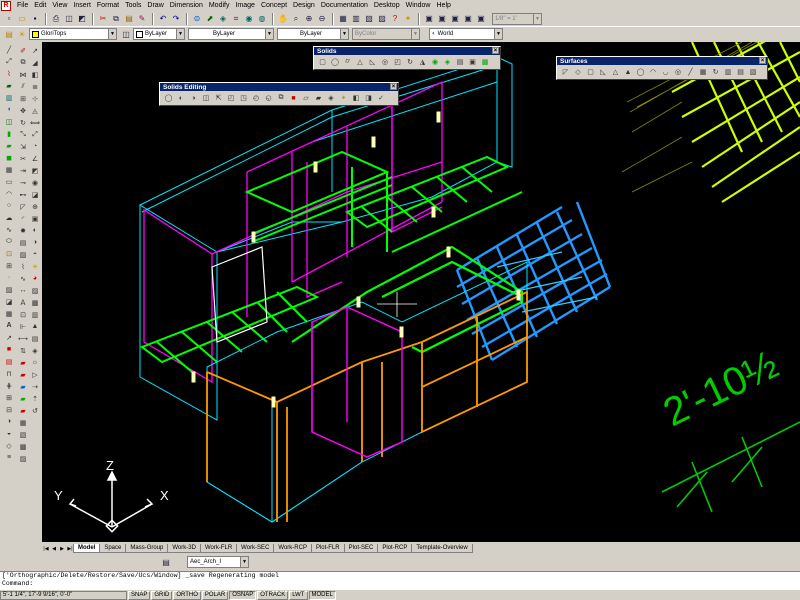 Image resolution: width=800 pixels, height=600 pixels. Describe the element at coordinates (418, 5) in the screenshot. I see `menu-window: Window` at that location.